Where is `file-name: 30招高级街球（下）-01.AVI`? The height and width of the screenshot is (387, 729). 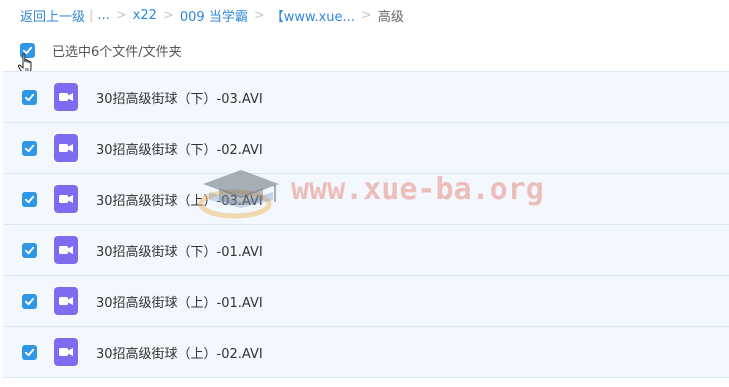
file-name: 30招高级街球（下）-01.AVI is located at coordinates (179, 250).